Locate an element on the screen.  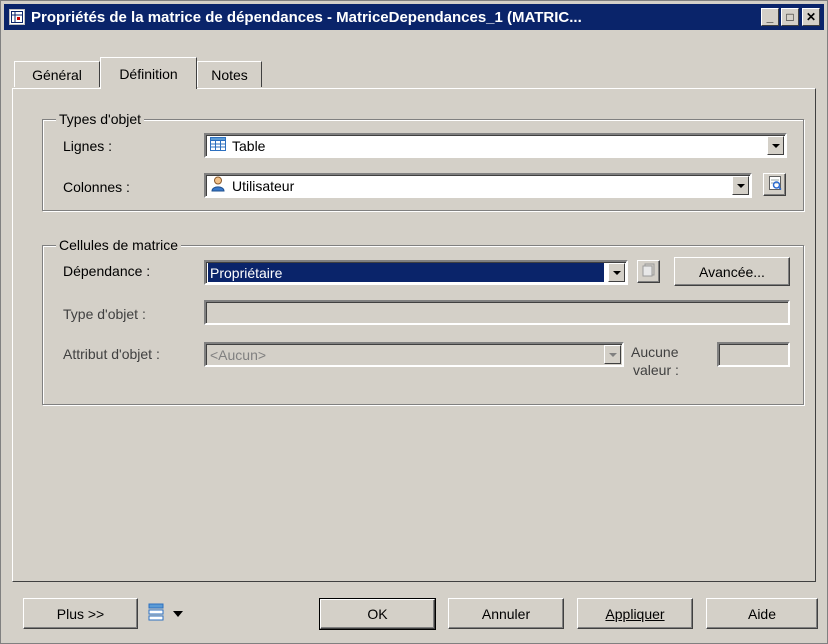
apply-button-label: Appliquer is located at coordinates (635, 613).